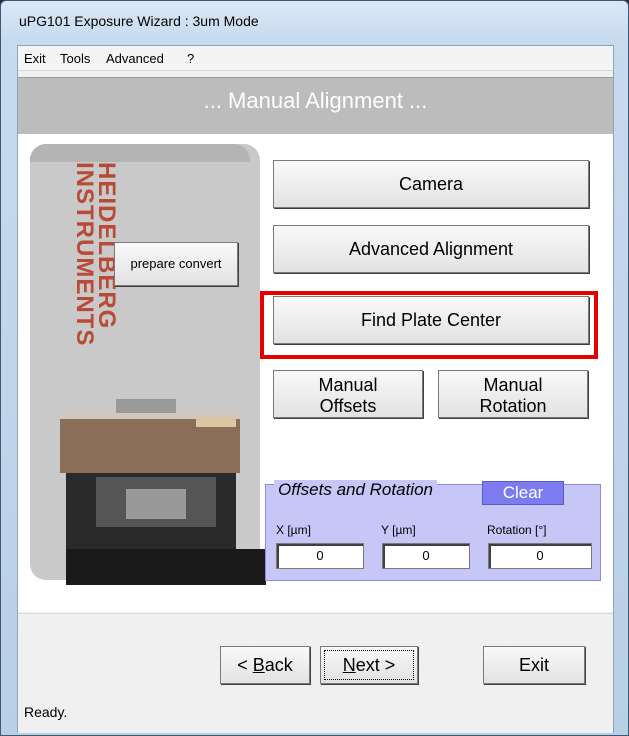 The image size is (629, 736). I want to click on prepare-convert-button: prepare convert, so click(176, 264).